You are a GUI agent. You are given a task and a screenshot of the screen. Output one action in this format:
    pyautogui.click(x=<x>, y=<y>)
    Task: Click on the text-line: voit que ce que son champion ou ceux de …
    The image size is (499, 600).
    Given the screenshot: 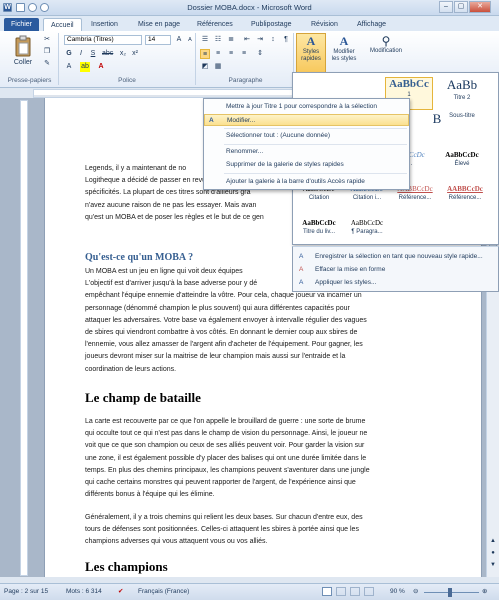 What is the action you would take?
    pyautogui.click(x=225, y=446)
    